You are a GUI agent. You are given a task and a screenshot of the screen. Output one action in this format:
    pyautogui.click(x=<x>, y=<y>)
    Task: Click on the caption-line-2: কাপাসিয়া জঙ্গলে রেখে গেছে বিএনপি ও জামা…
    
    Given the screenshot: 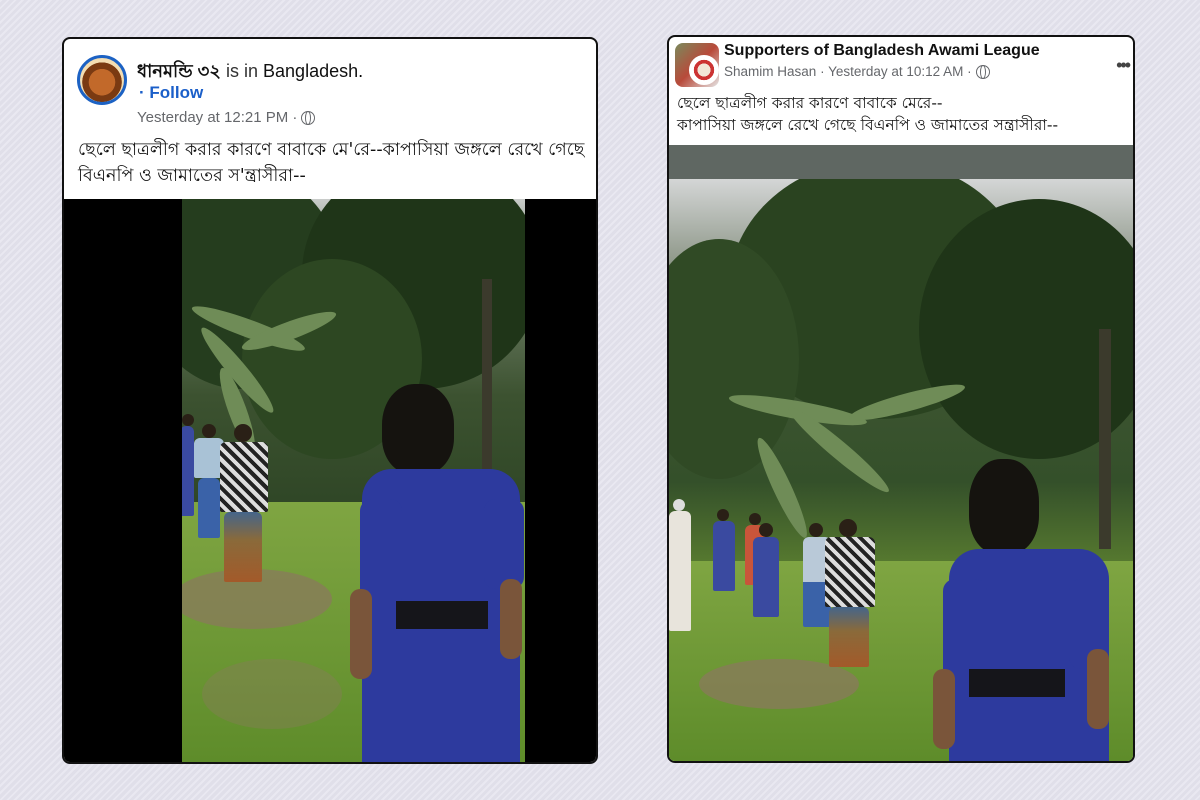 What is the action you would take?
    pyautogui.click(x=868, y=125)
    